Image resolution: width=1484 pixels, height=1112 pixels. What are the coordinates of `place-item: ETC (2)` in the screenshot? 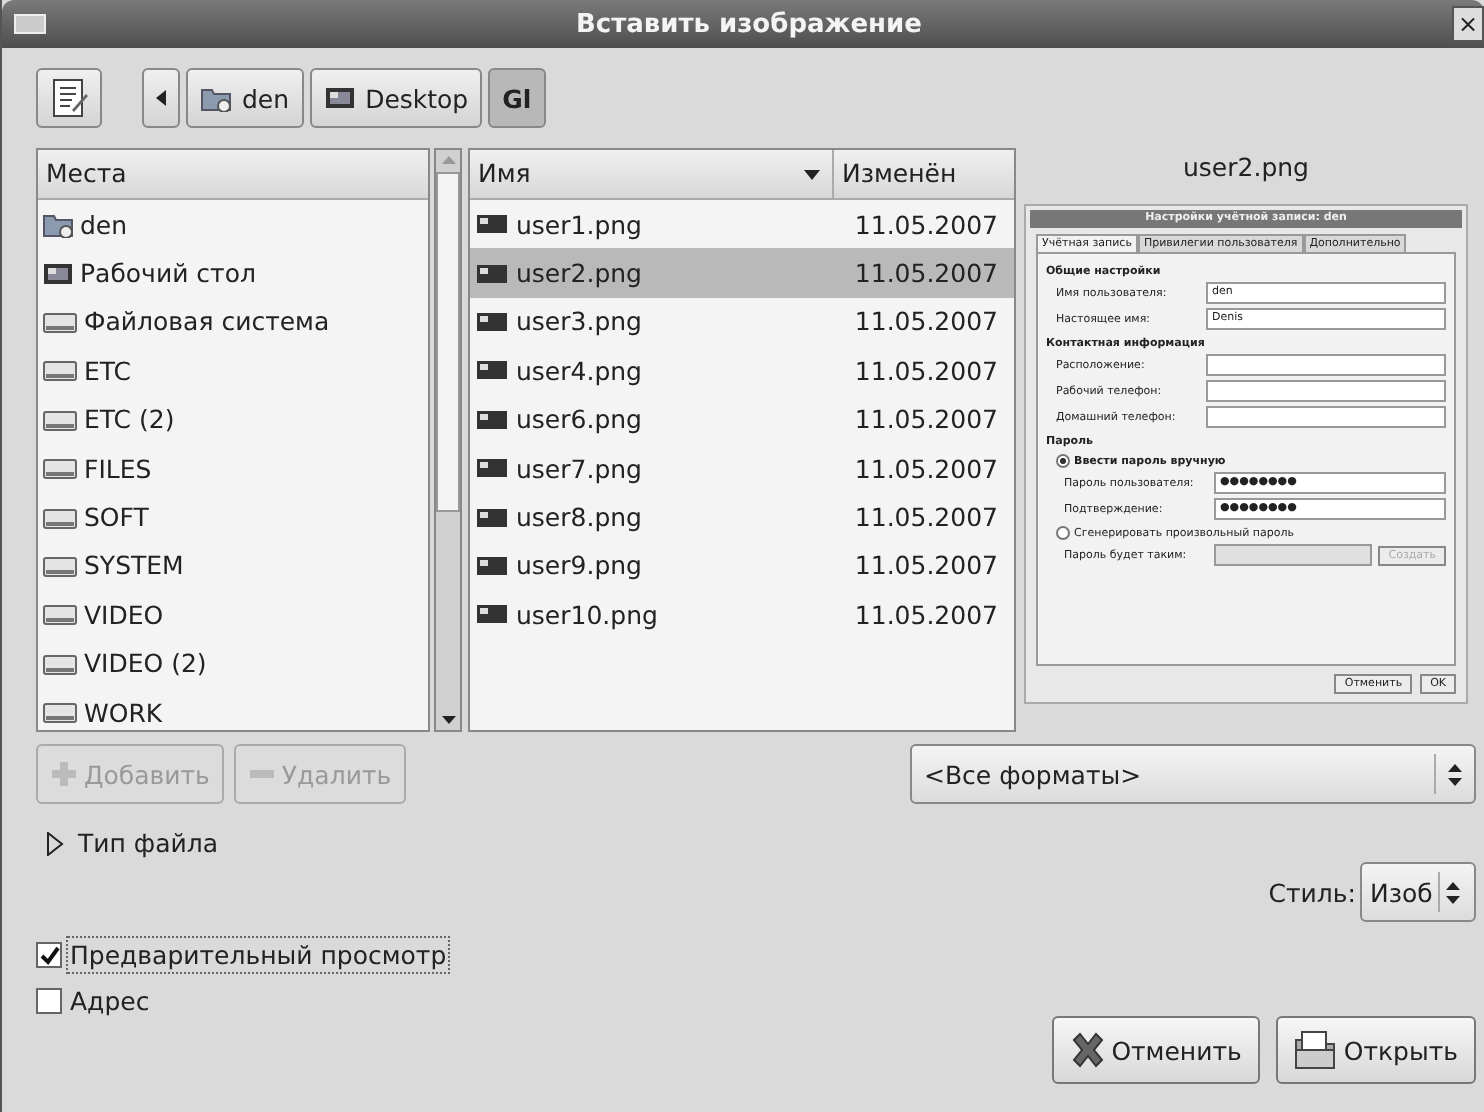 It's located at (129, 419).